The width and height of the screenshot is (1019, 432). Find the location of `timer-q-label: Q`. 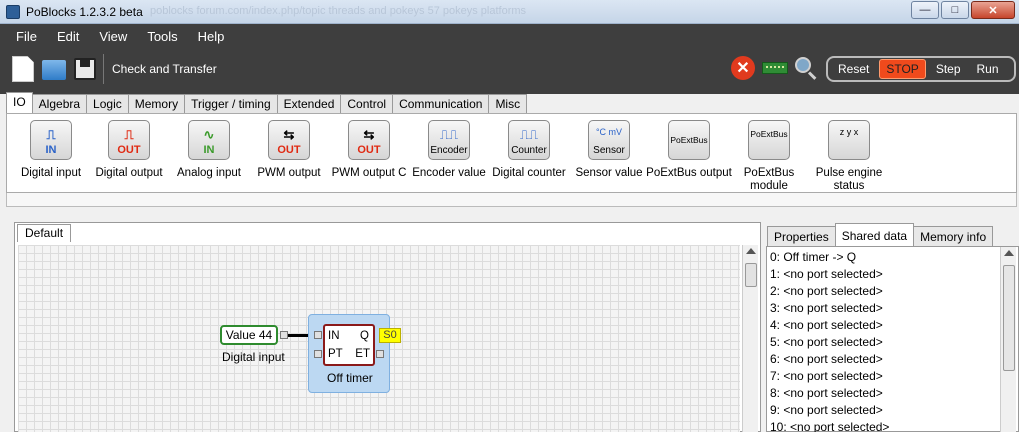

timer-q-label: Q is located at coordinates (364, 336).